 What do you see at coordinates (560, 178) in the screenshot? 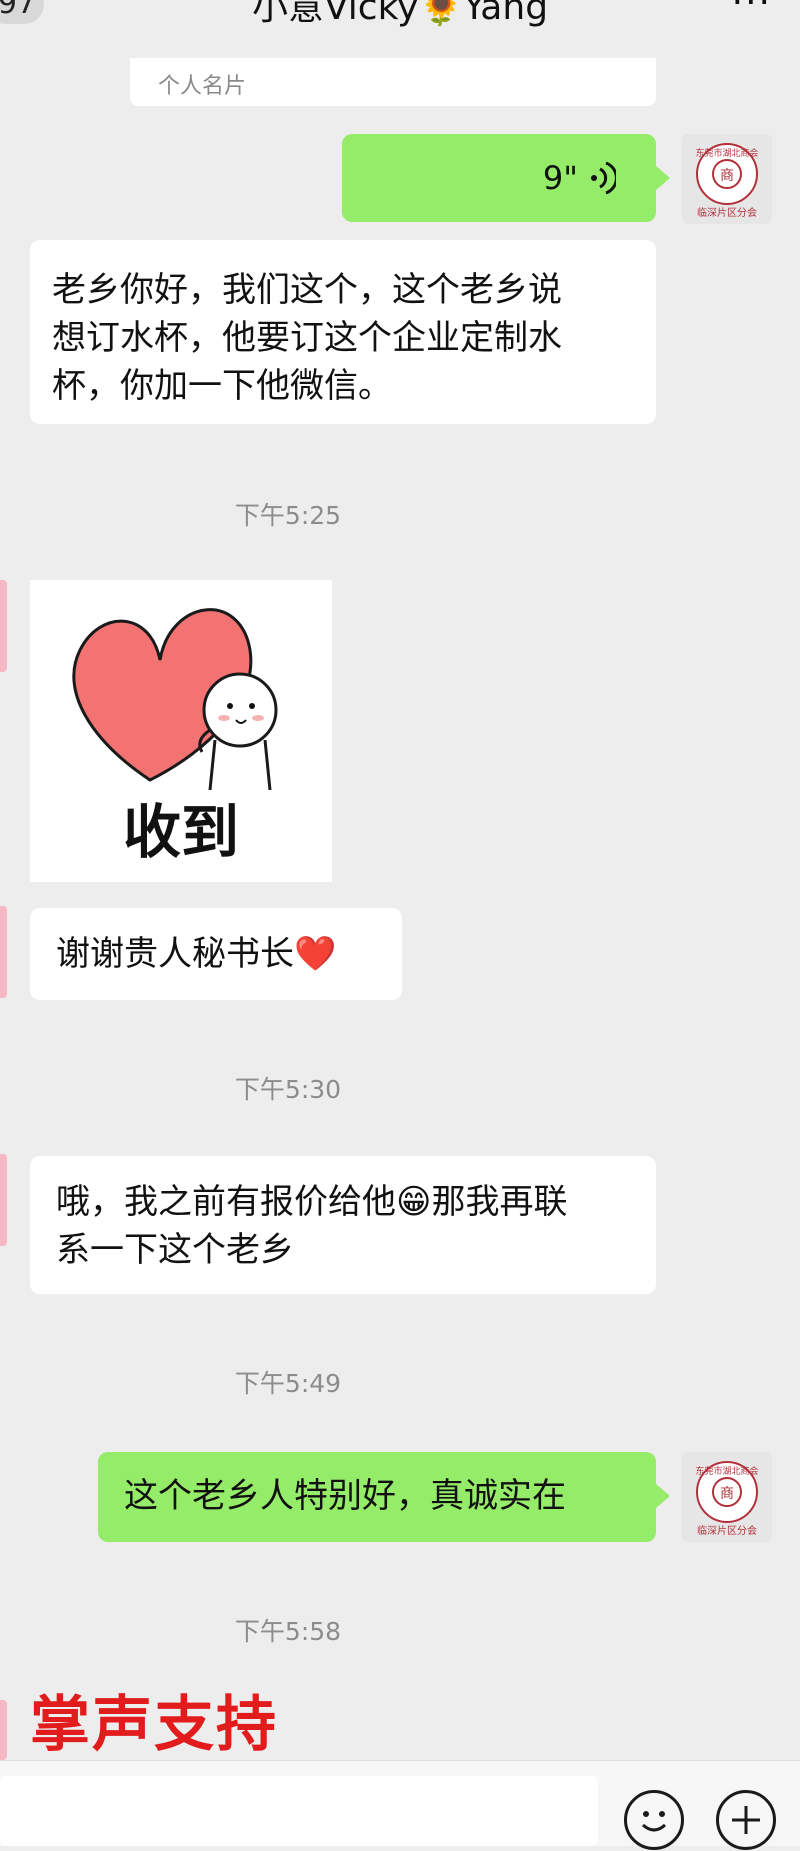
I see `voice-duration: 9"` at bounding box center [560, 178].